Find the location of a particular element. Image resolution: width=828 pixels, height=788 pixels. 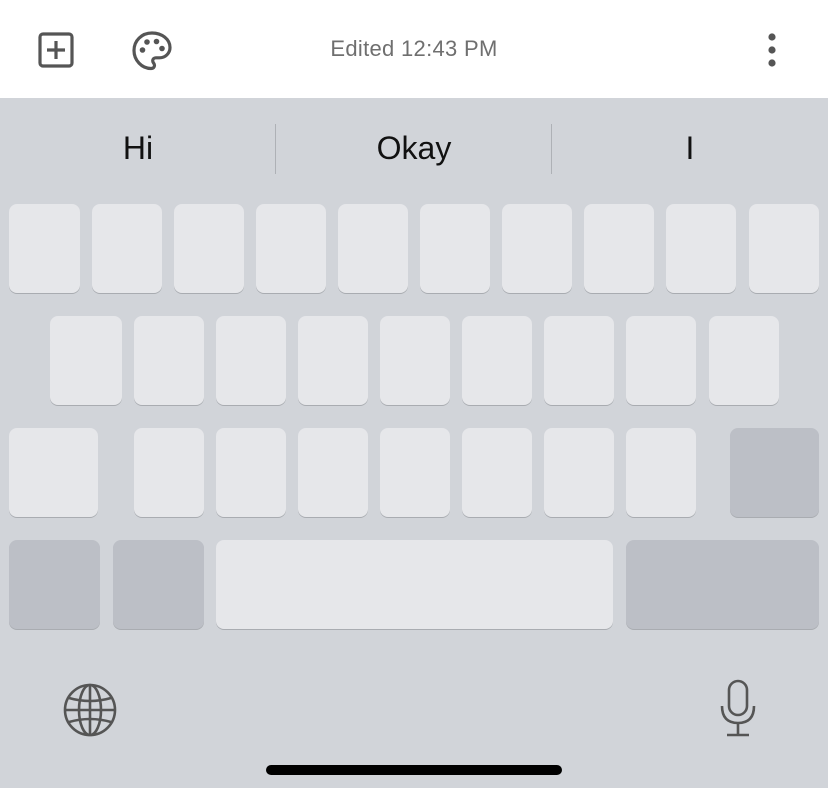

backspace-key is located at coordinates (774, 472).